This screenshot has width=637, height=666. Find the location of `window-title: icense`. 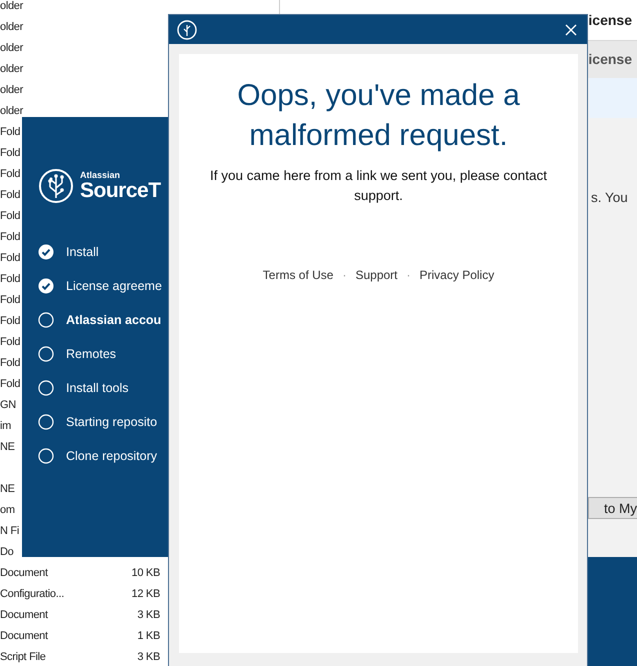

window-title: icense is located at coordinates (610, 20).